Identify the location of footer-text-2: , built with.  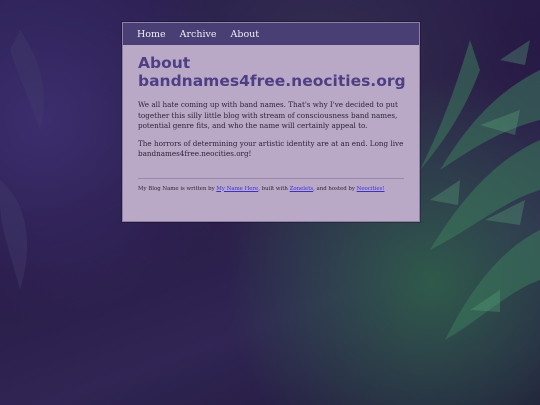
(274, 188).